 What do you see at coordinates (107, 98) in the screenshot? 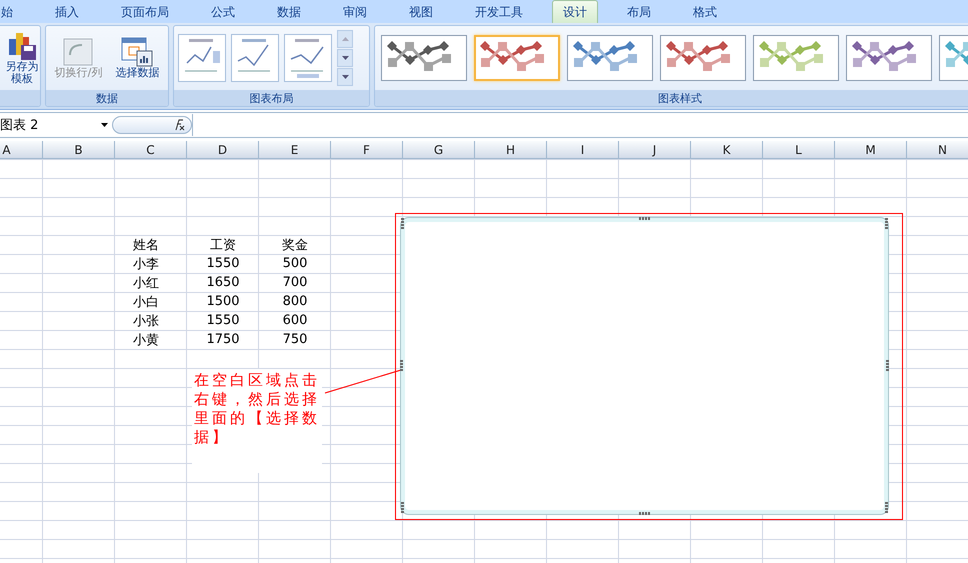
I see `group-label: 数据` at bounding box center [107, 98].